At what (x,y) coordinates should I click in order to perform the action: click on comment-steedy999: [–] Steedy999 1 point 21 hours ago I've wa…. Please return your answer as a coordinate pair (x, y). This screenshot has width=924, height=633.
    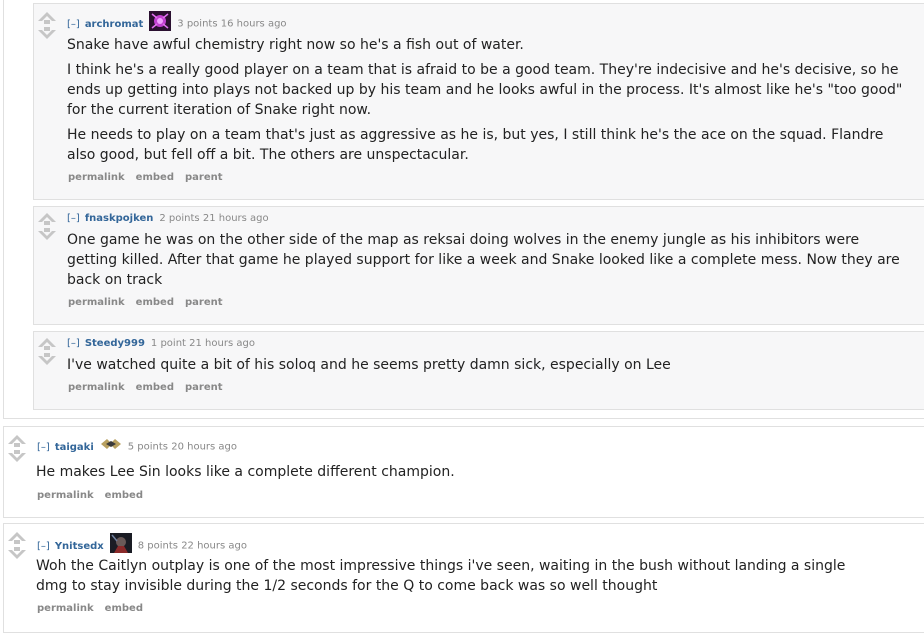
    Looking at the image, I should click on (478, 370).